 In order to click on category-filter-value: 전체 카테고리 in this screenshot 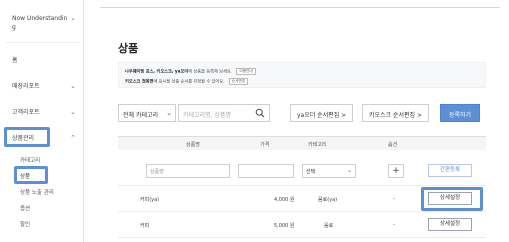, I will do `click(141, 115)`.